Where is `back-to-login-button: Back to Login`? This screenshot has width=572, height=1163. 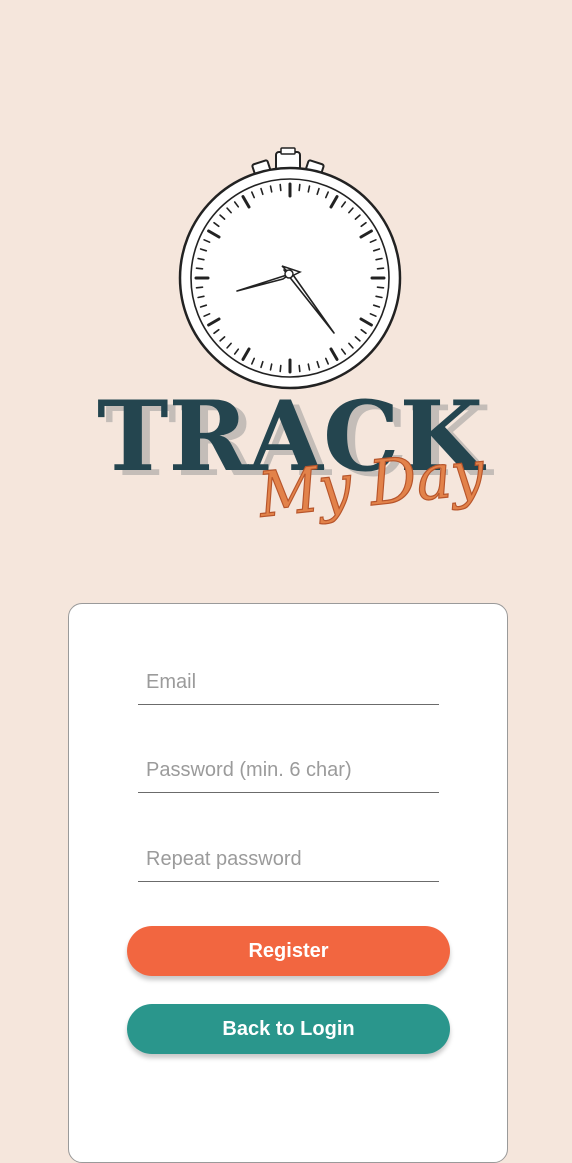 back-to-login-button: Back to Login is located at coordinates (288, 1029).